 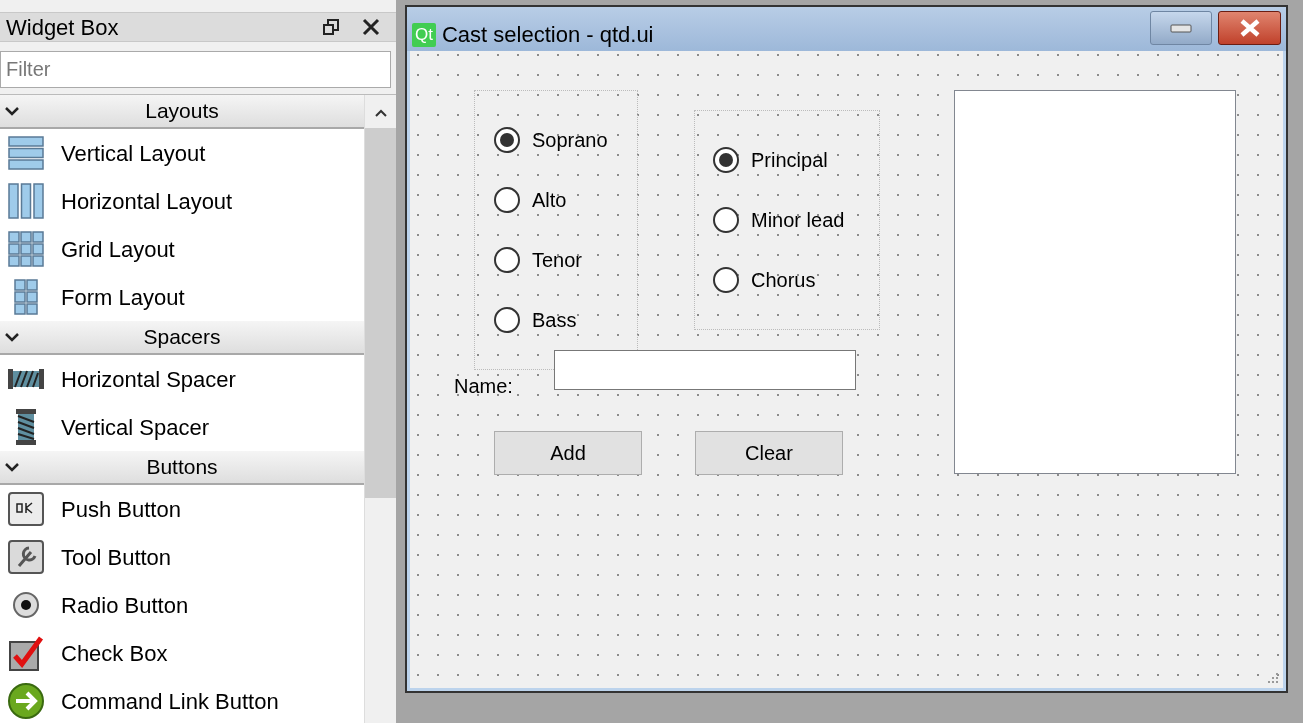 What do you see at coordinates (331, 27) in the screenshot?
I see `restore-icon` at bounding box center [331, 27].